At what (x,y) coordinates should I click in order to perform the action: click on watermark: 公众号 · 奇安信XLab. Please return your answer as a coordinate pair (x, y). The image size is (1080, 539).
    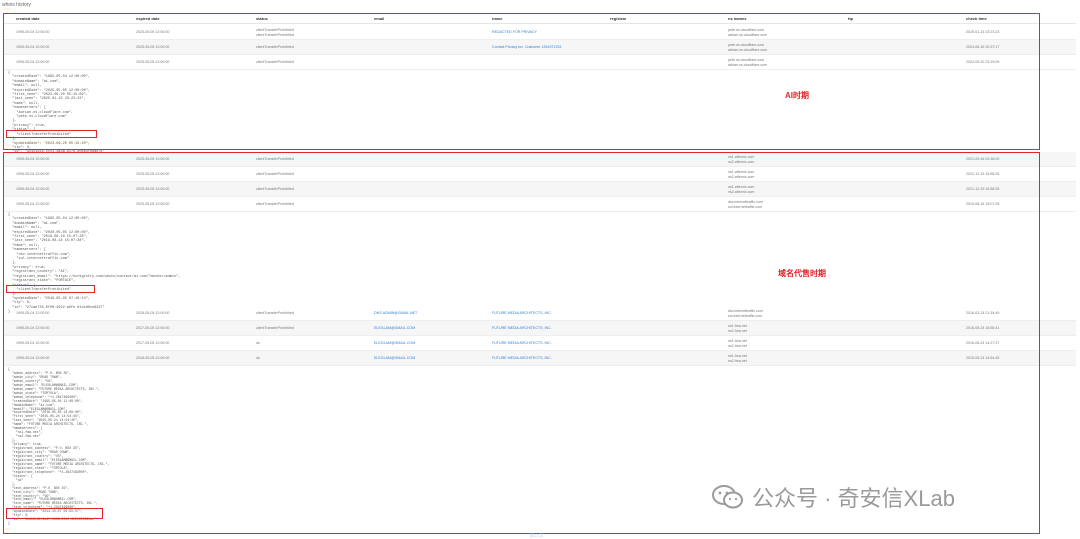
    Looking at the image, I should click on (833, 497).